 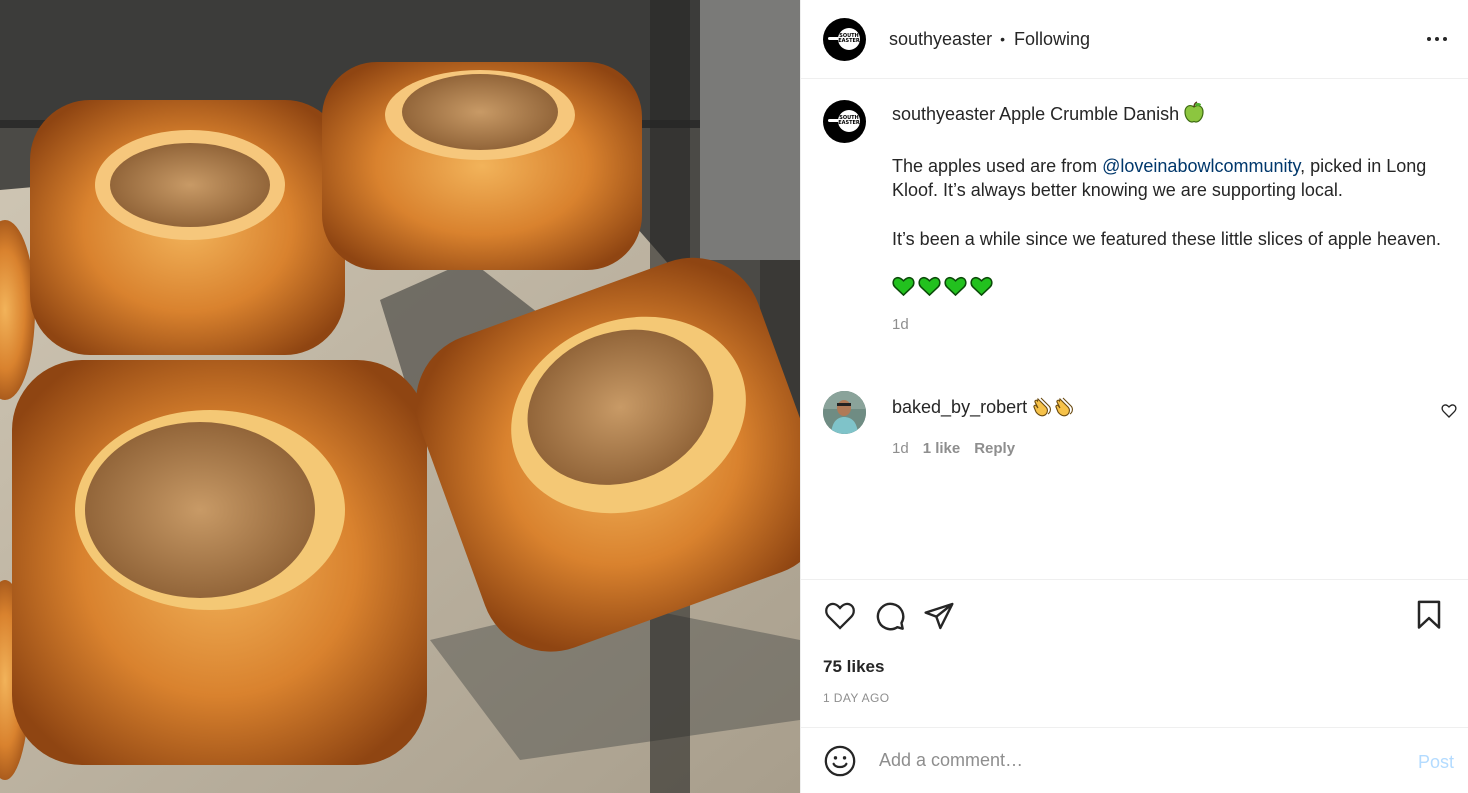 I want to click on post-timestamp: 1 DAY AGO, so click(x=856, y=698).